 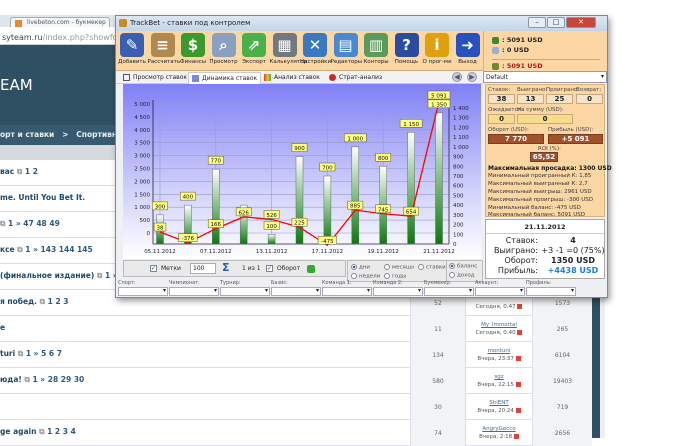 What do you see at coordinates (407, 52) in the screenshot?
I see `toolbar-help-button: ? Помощь` at bounding box center [407, 52].